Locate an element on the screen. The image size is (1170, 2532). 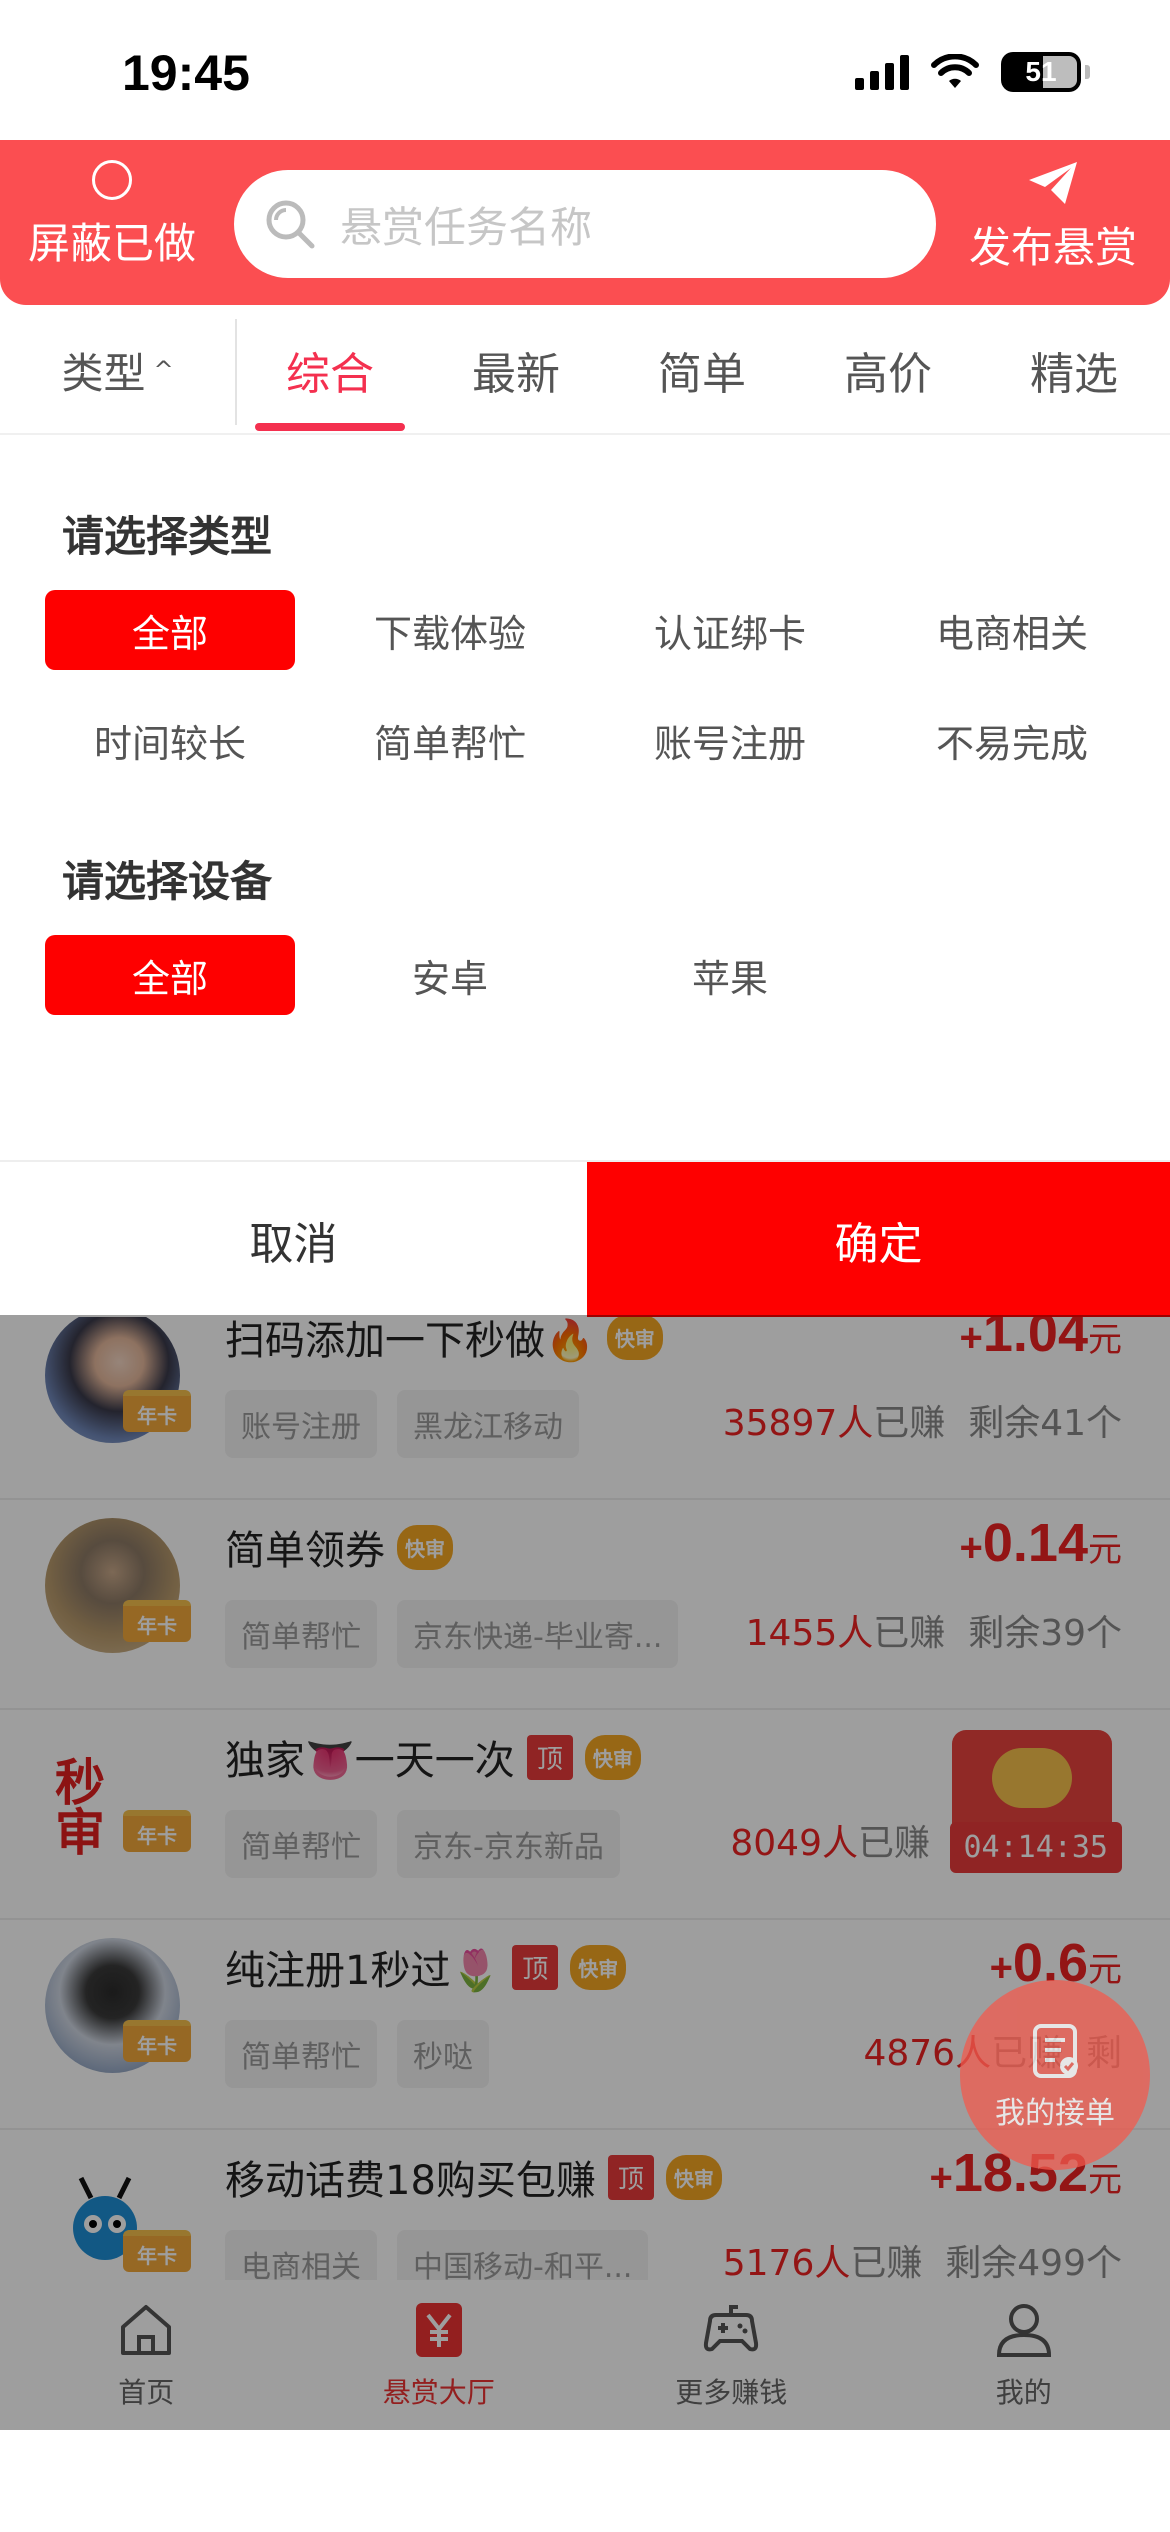
type-filter-button: 类型 ^ is located at coordinates (117, 370).